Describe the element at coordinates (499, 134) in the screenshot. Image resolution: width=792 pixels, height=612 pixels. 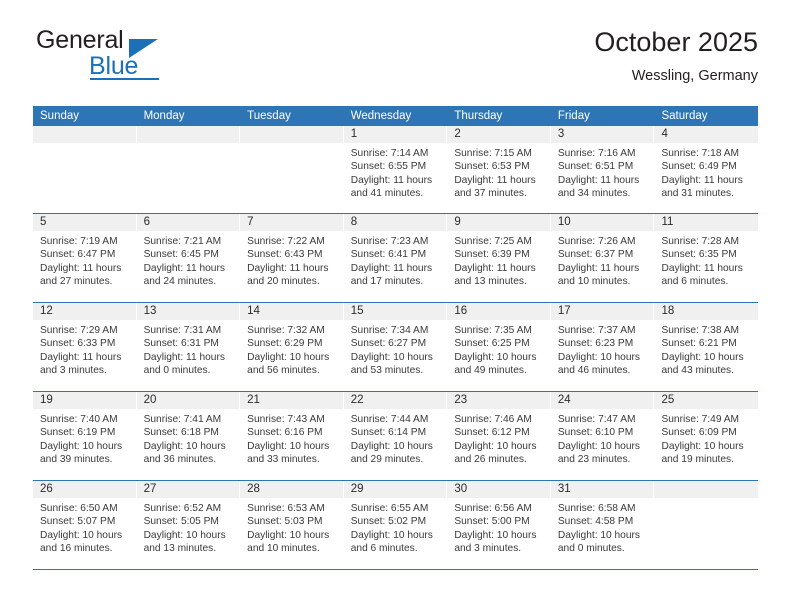
I see `day-number: 2` at that location.